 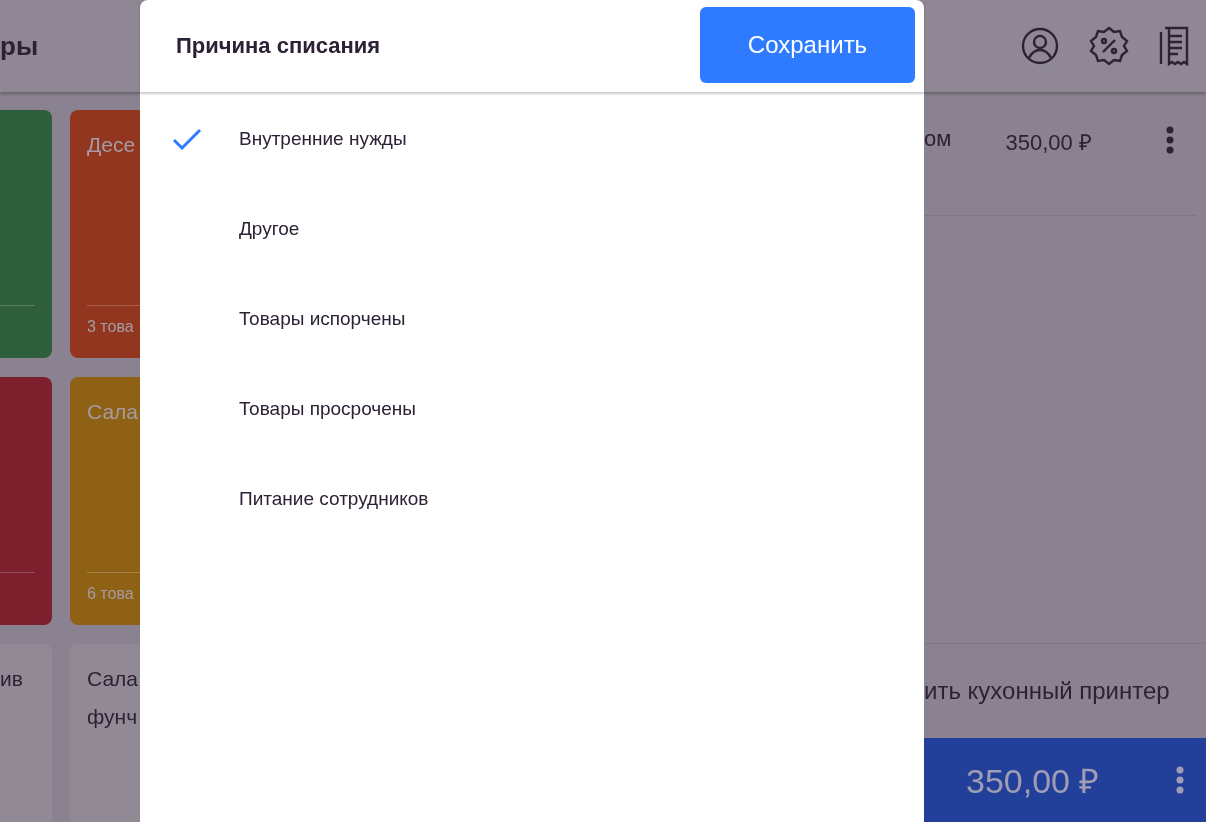 I want to click on tile-count: 3 това, so click(x=110, y=326).